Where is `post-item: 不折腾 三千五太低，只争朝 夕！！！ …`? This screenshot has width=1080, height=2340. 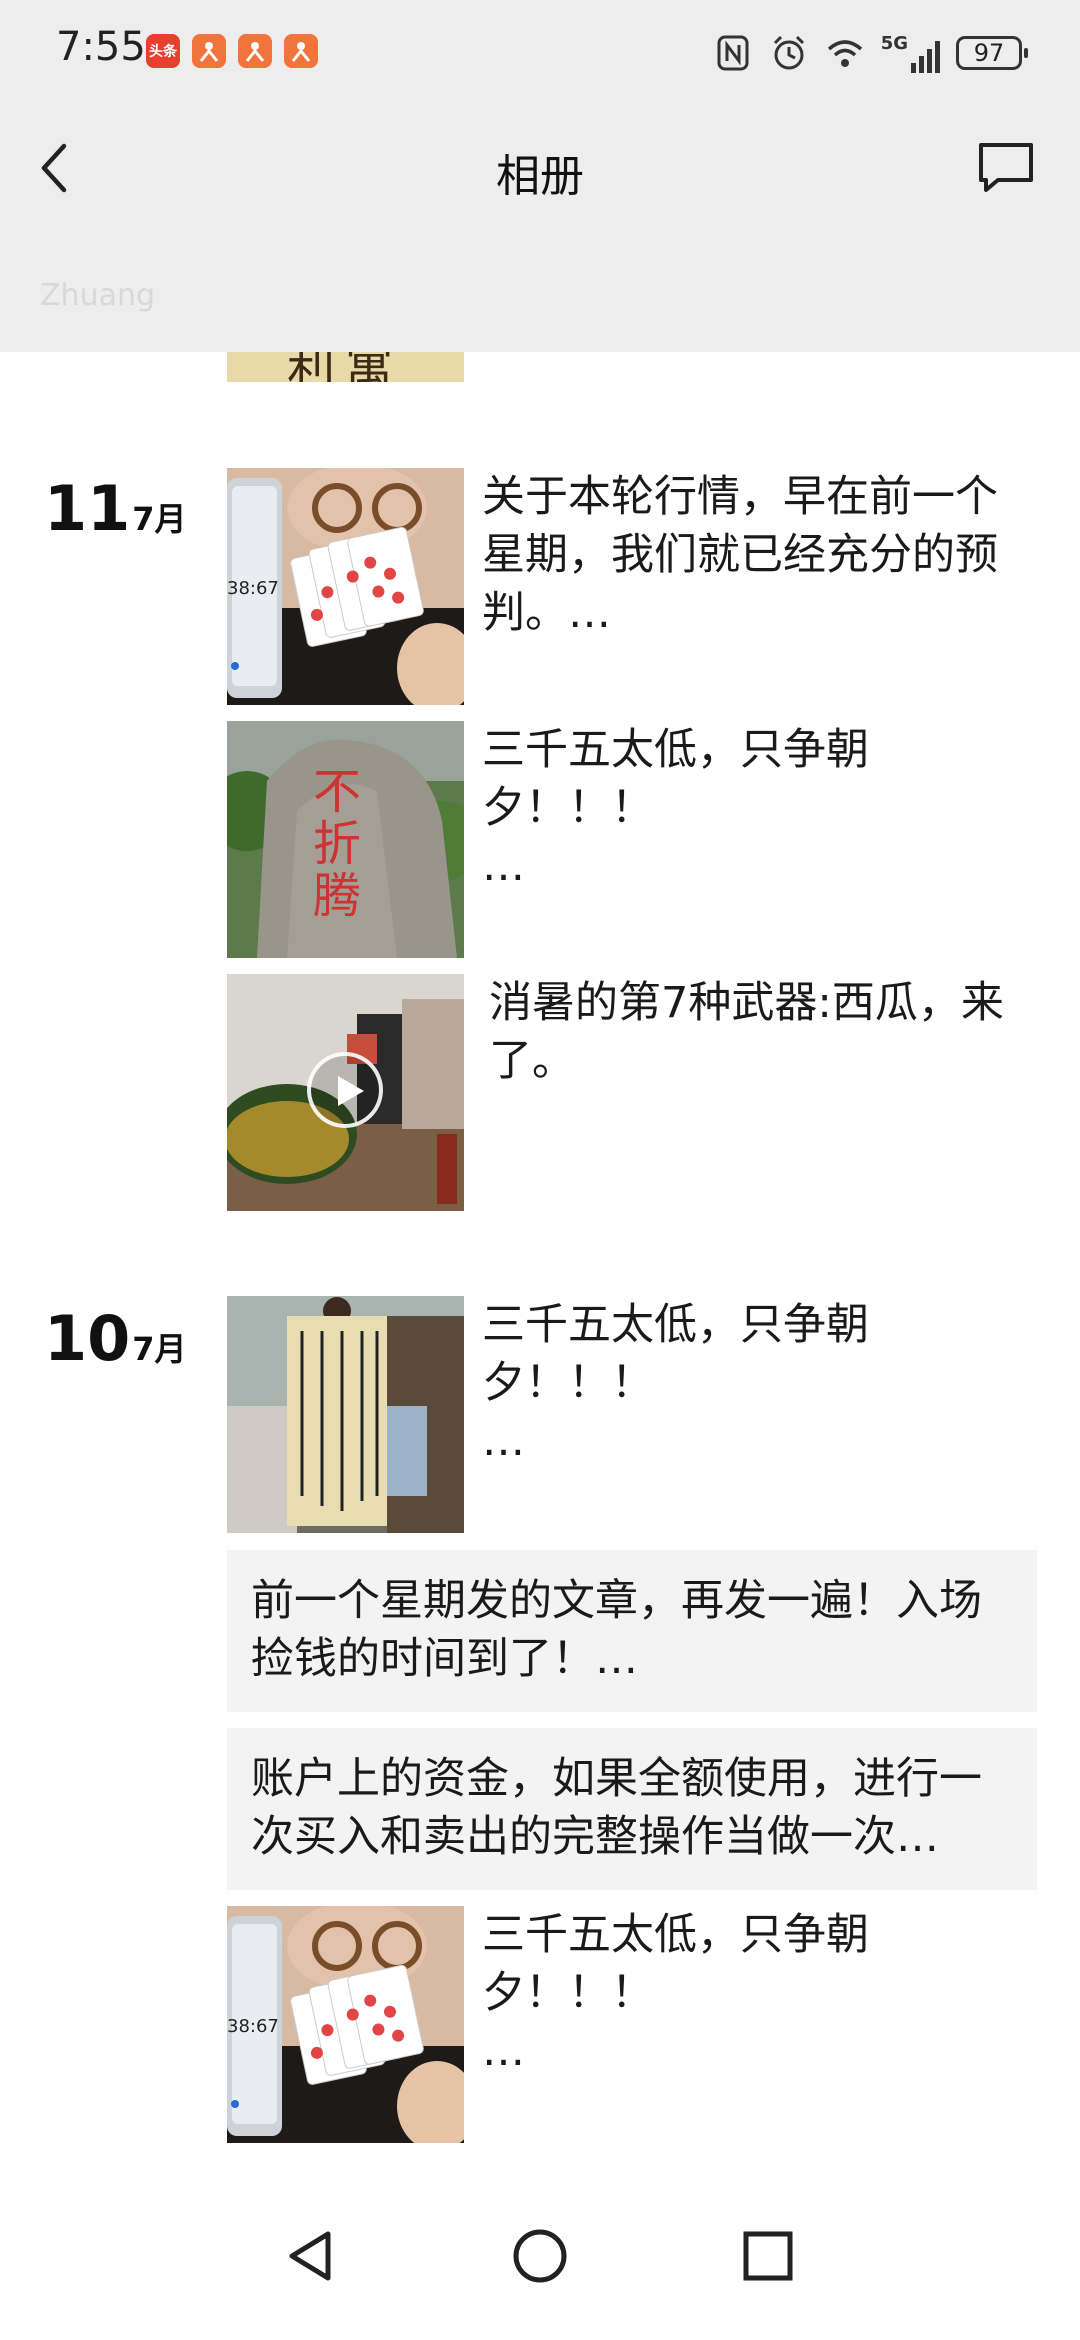 post-item: 不折腾 三千五太低，只争朝 夕！！！ … is located at coordinates (632, 839).